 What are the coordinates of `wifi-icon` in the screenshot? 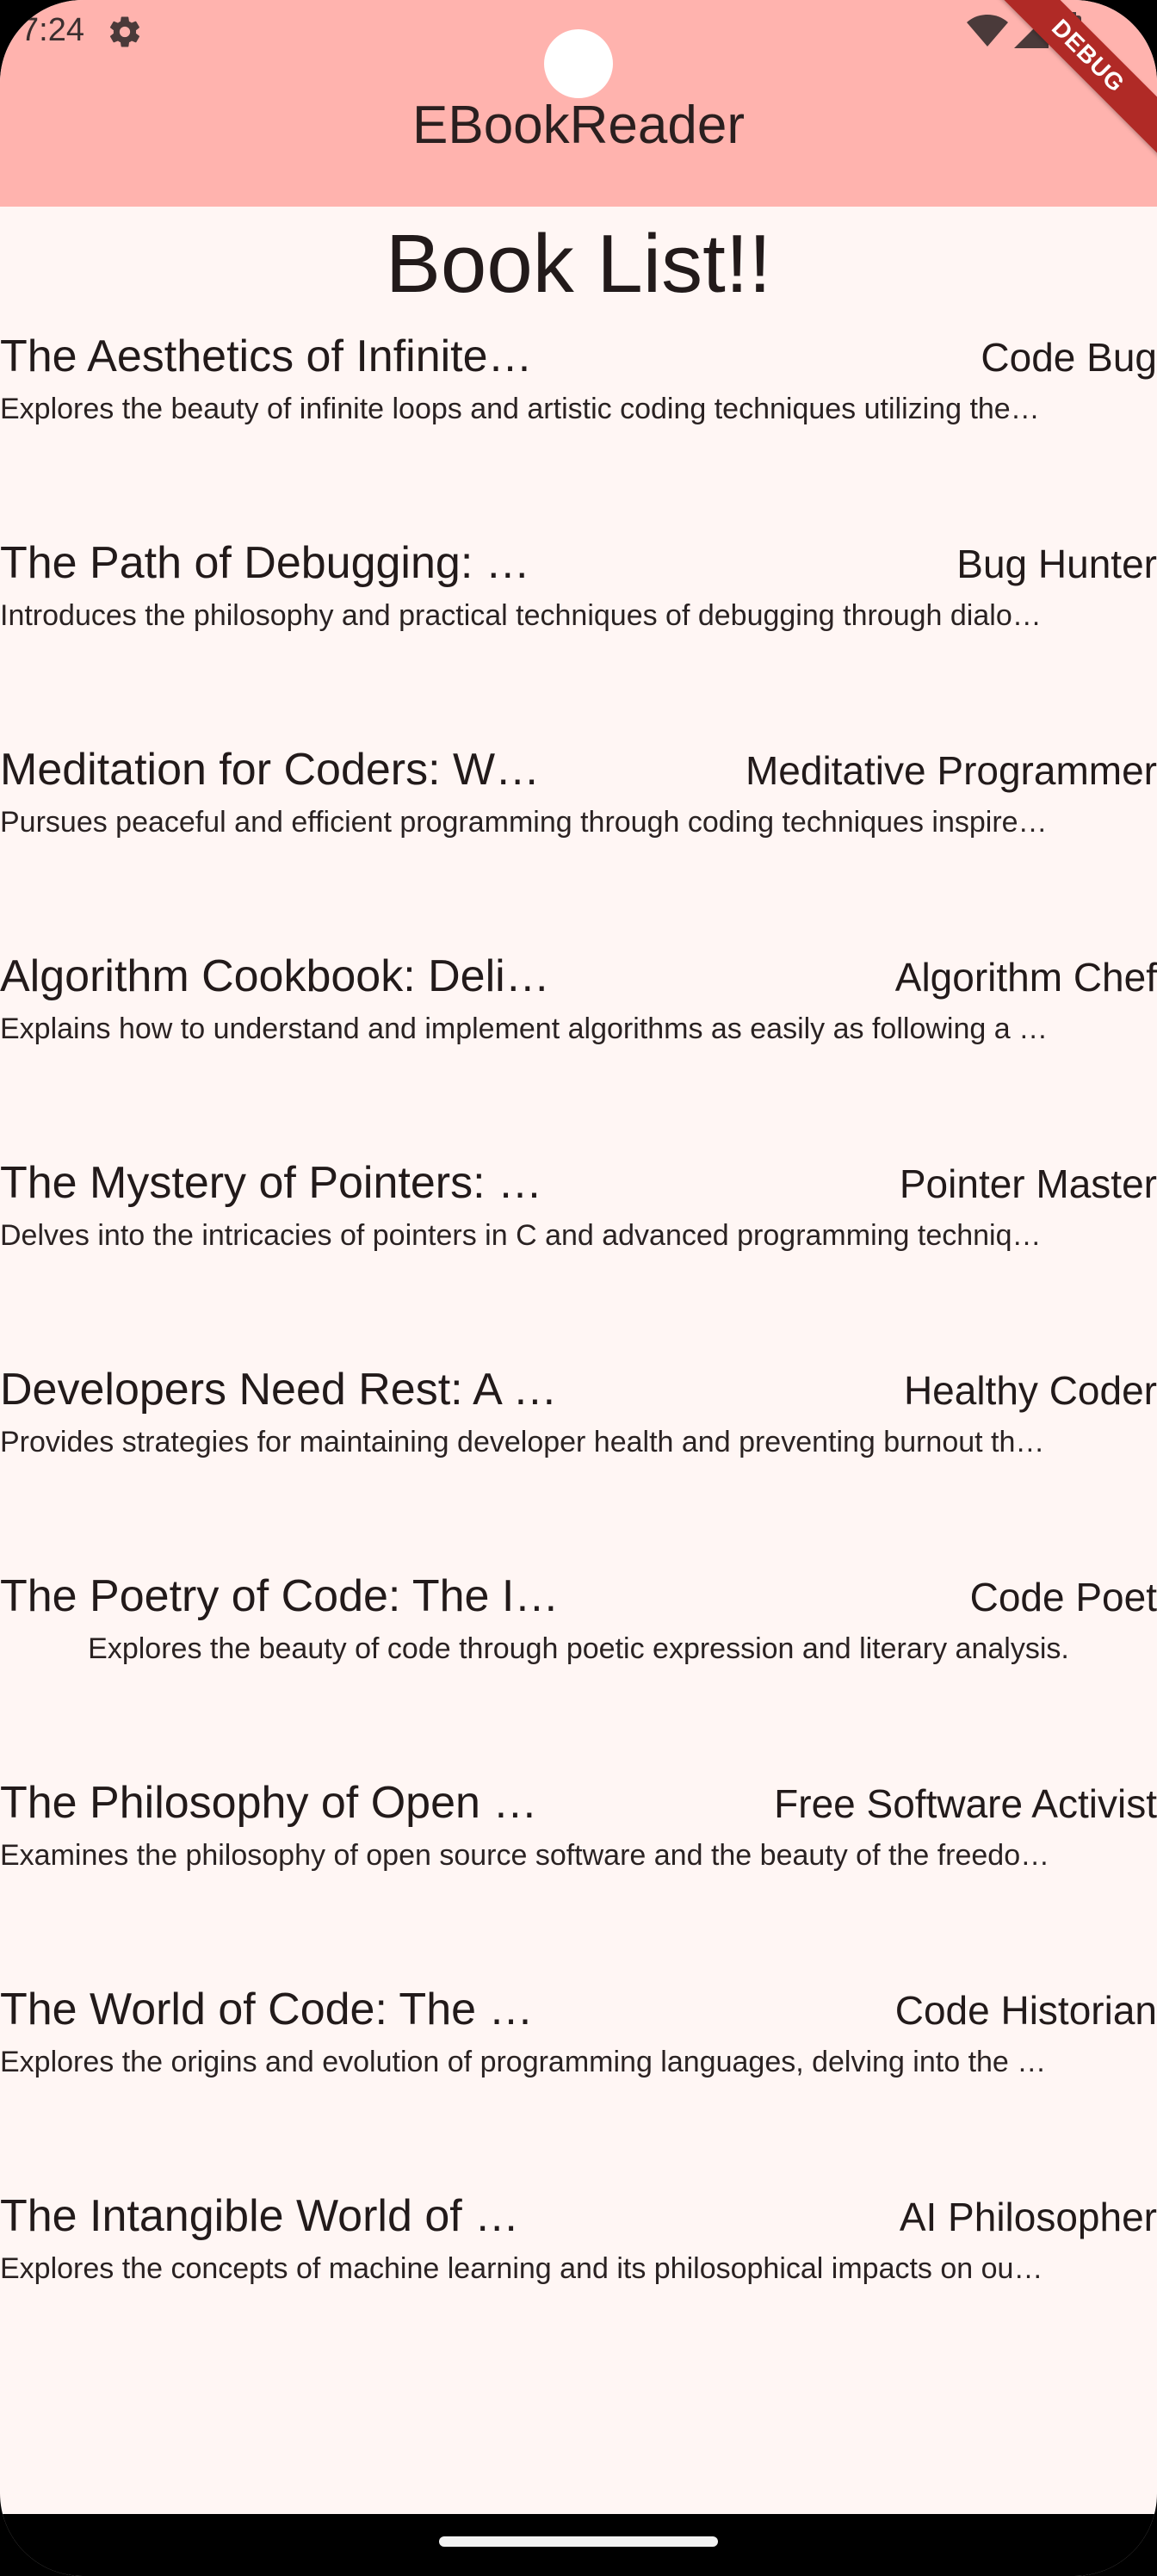 It's located at (988, 30).